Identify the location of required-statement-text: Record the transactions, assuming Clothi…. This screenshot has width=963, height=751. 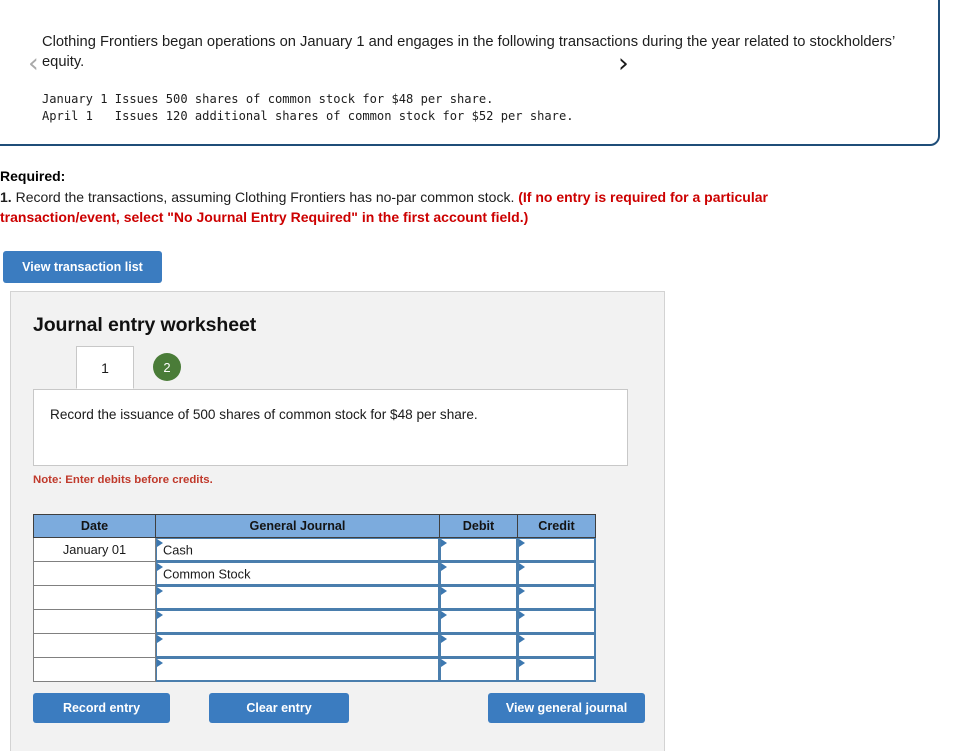
(265, 196).